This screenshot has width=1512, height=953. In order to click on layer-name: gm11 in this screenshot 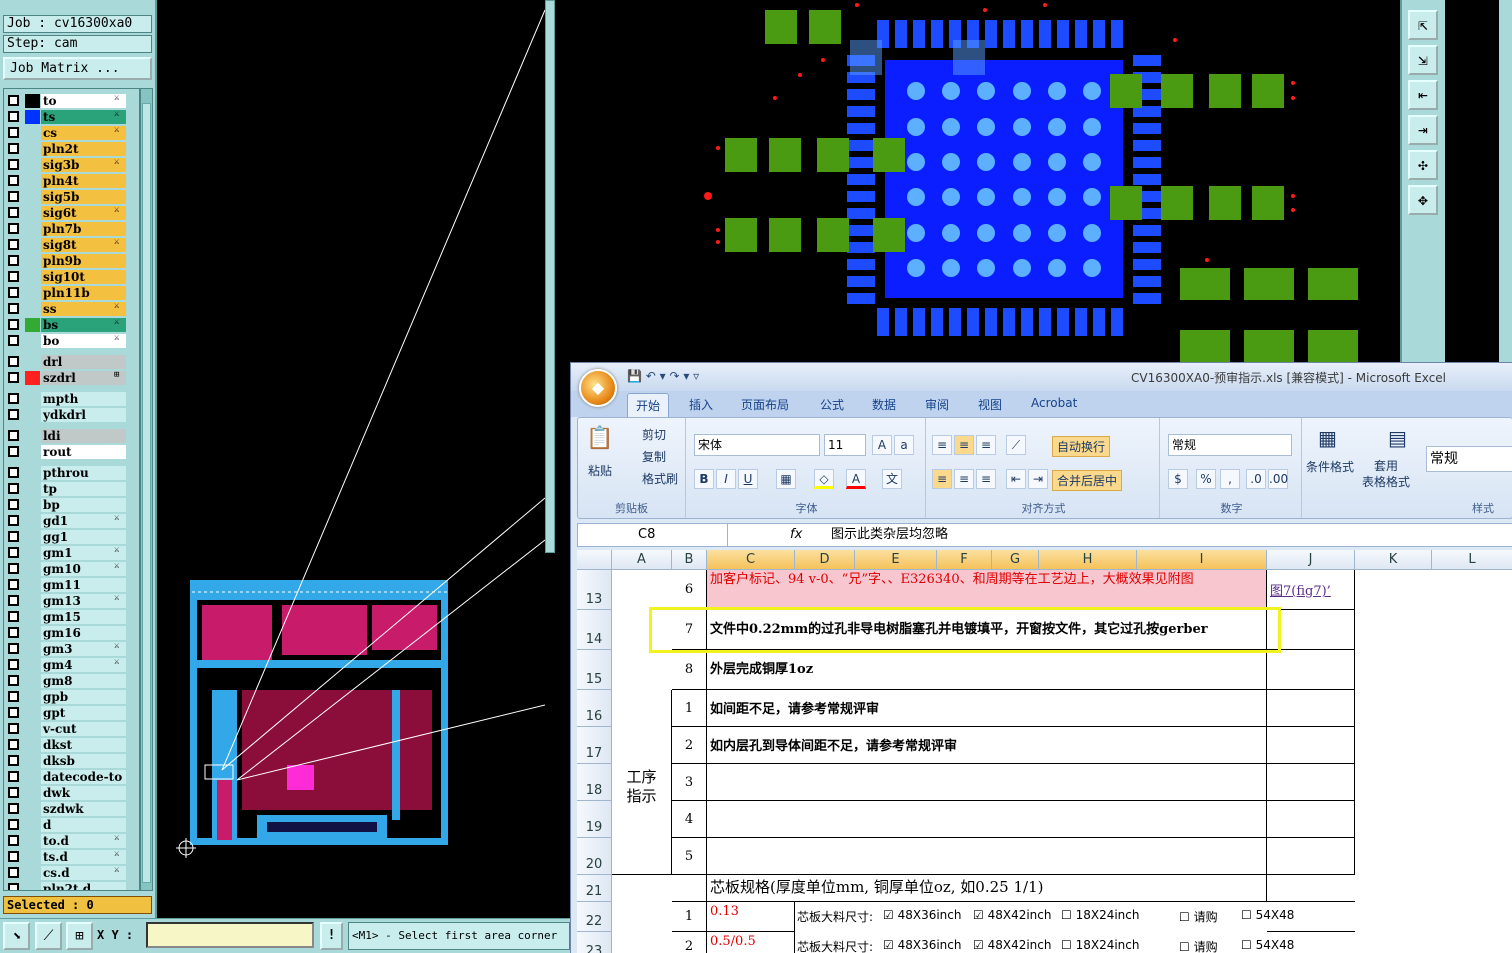, I will do `click(83, 585)`.